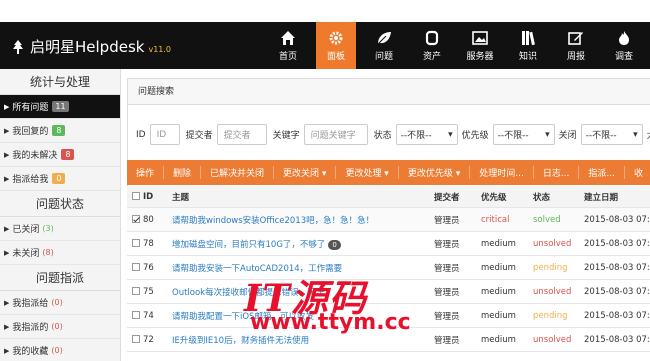 The height and width of the screenshot is (361, 650). I want to click on row-id: 72, so click(148, 339).